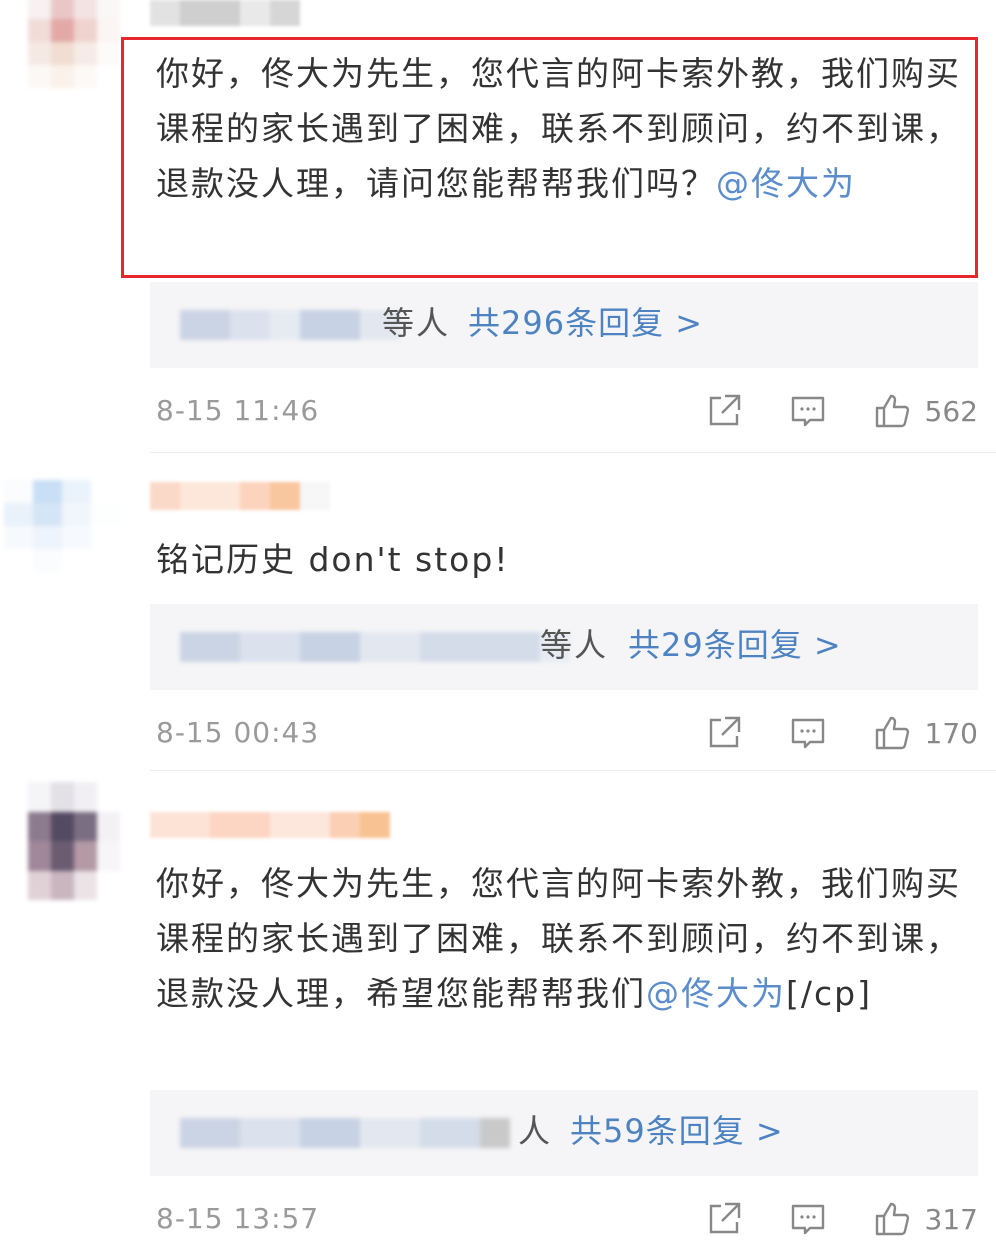  Describe the element at coordinates (535, 1131) in the screenshot. I see `reply-suffix: 人` at that location.